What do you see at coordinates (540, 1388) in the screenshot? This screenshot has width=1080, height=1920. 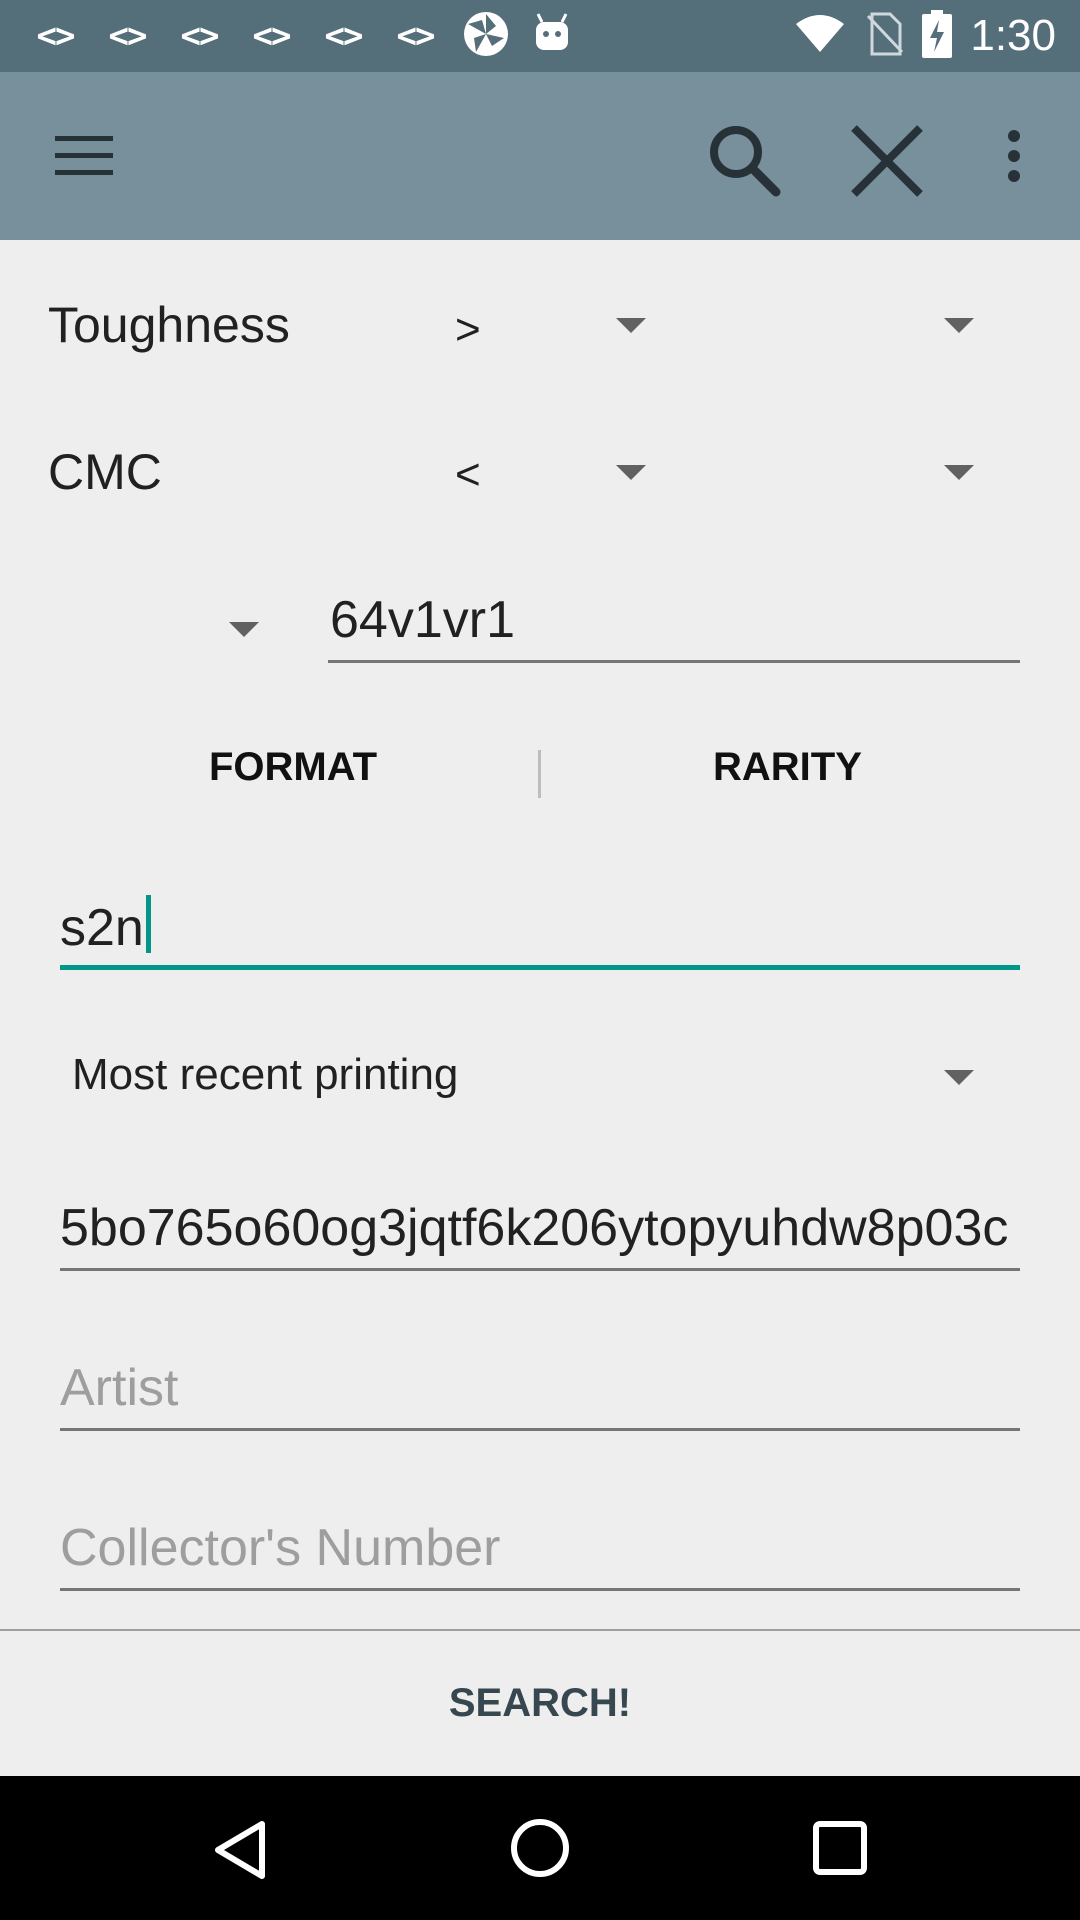 I see `artist-input: Artist` at bounding box center [540, 1388].